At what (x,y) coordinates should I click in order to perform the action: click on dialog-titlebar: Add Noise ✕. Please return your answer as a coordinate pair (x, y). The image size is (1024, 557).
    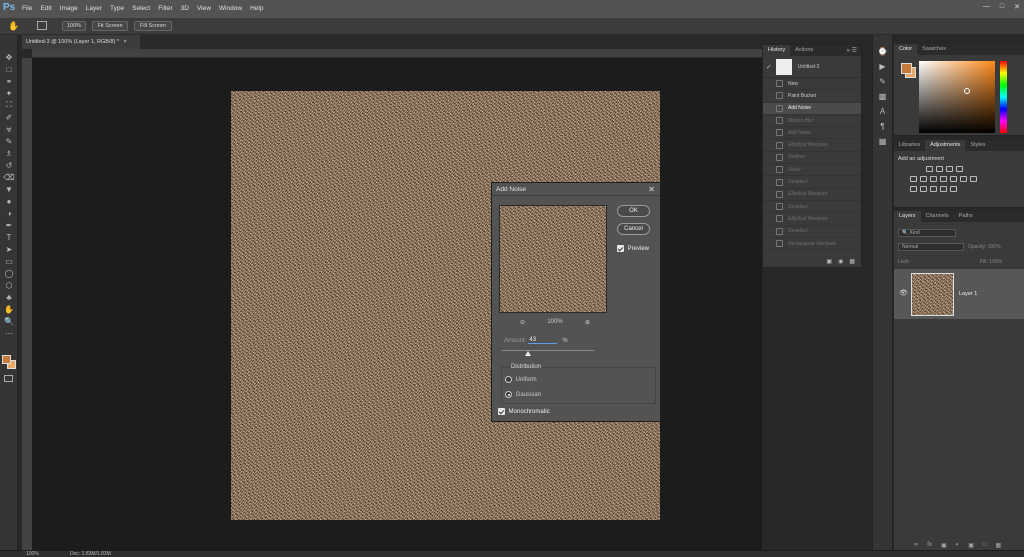
    Looking at the image, I should click on (576, 189).